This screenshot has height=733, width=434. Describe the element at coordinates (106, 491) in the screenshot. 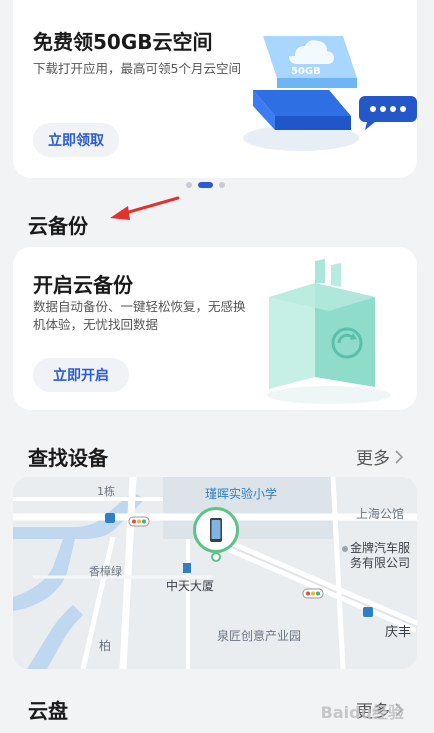

I see `map-label-building: 1栋` at that location.